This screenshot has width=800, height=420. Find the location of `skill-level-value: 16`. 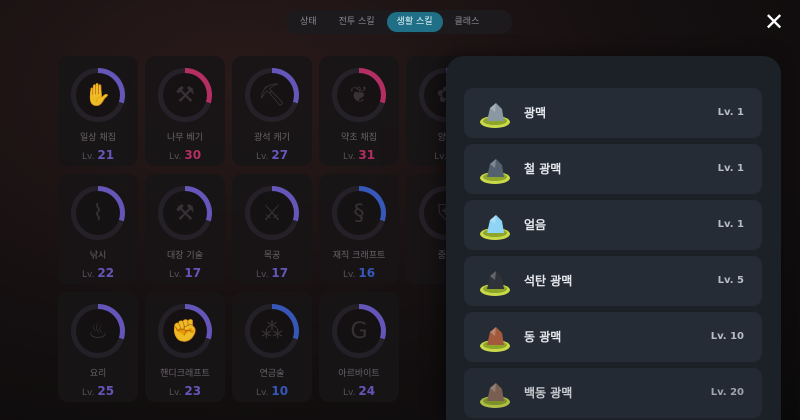

skill-level-value: 16 is located at coordinates (367, 273).